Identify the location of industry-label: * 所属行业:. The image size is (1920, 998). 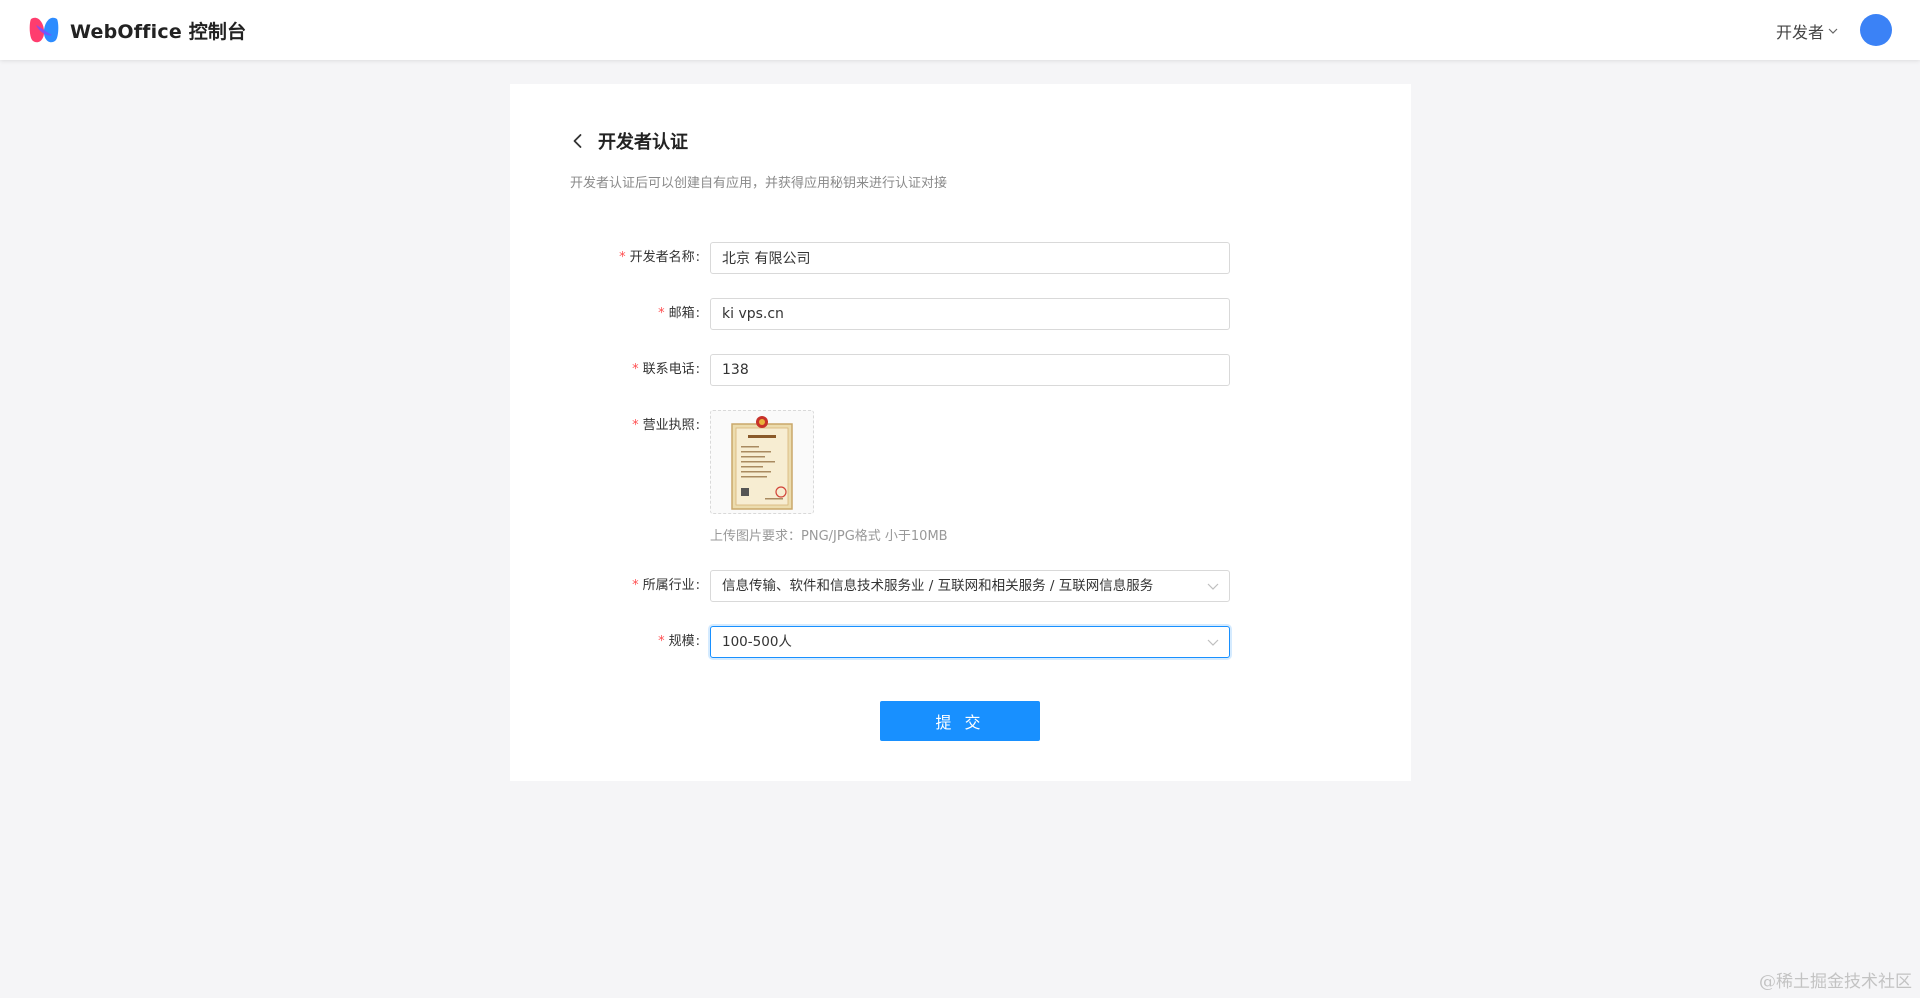
(666, 585).